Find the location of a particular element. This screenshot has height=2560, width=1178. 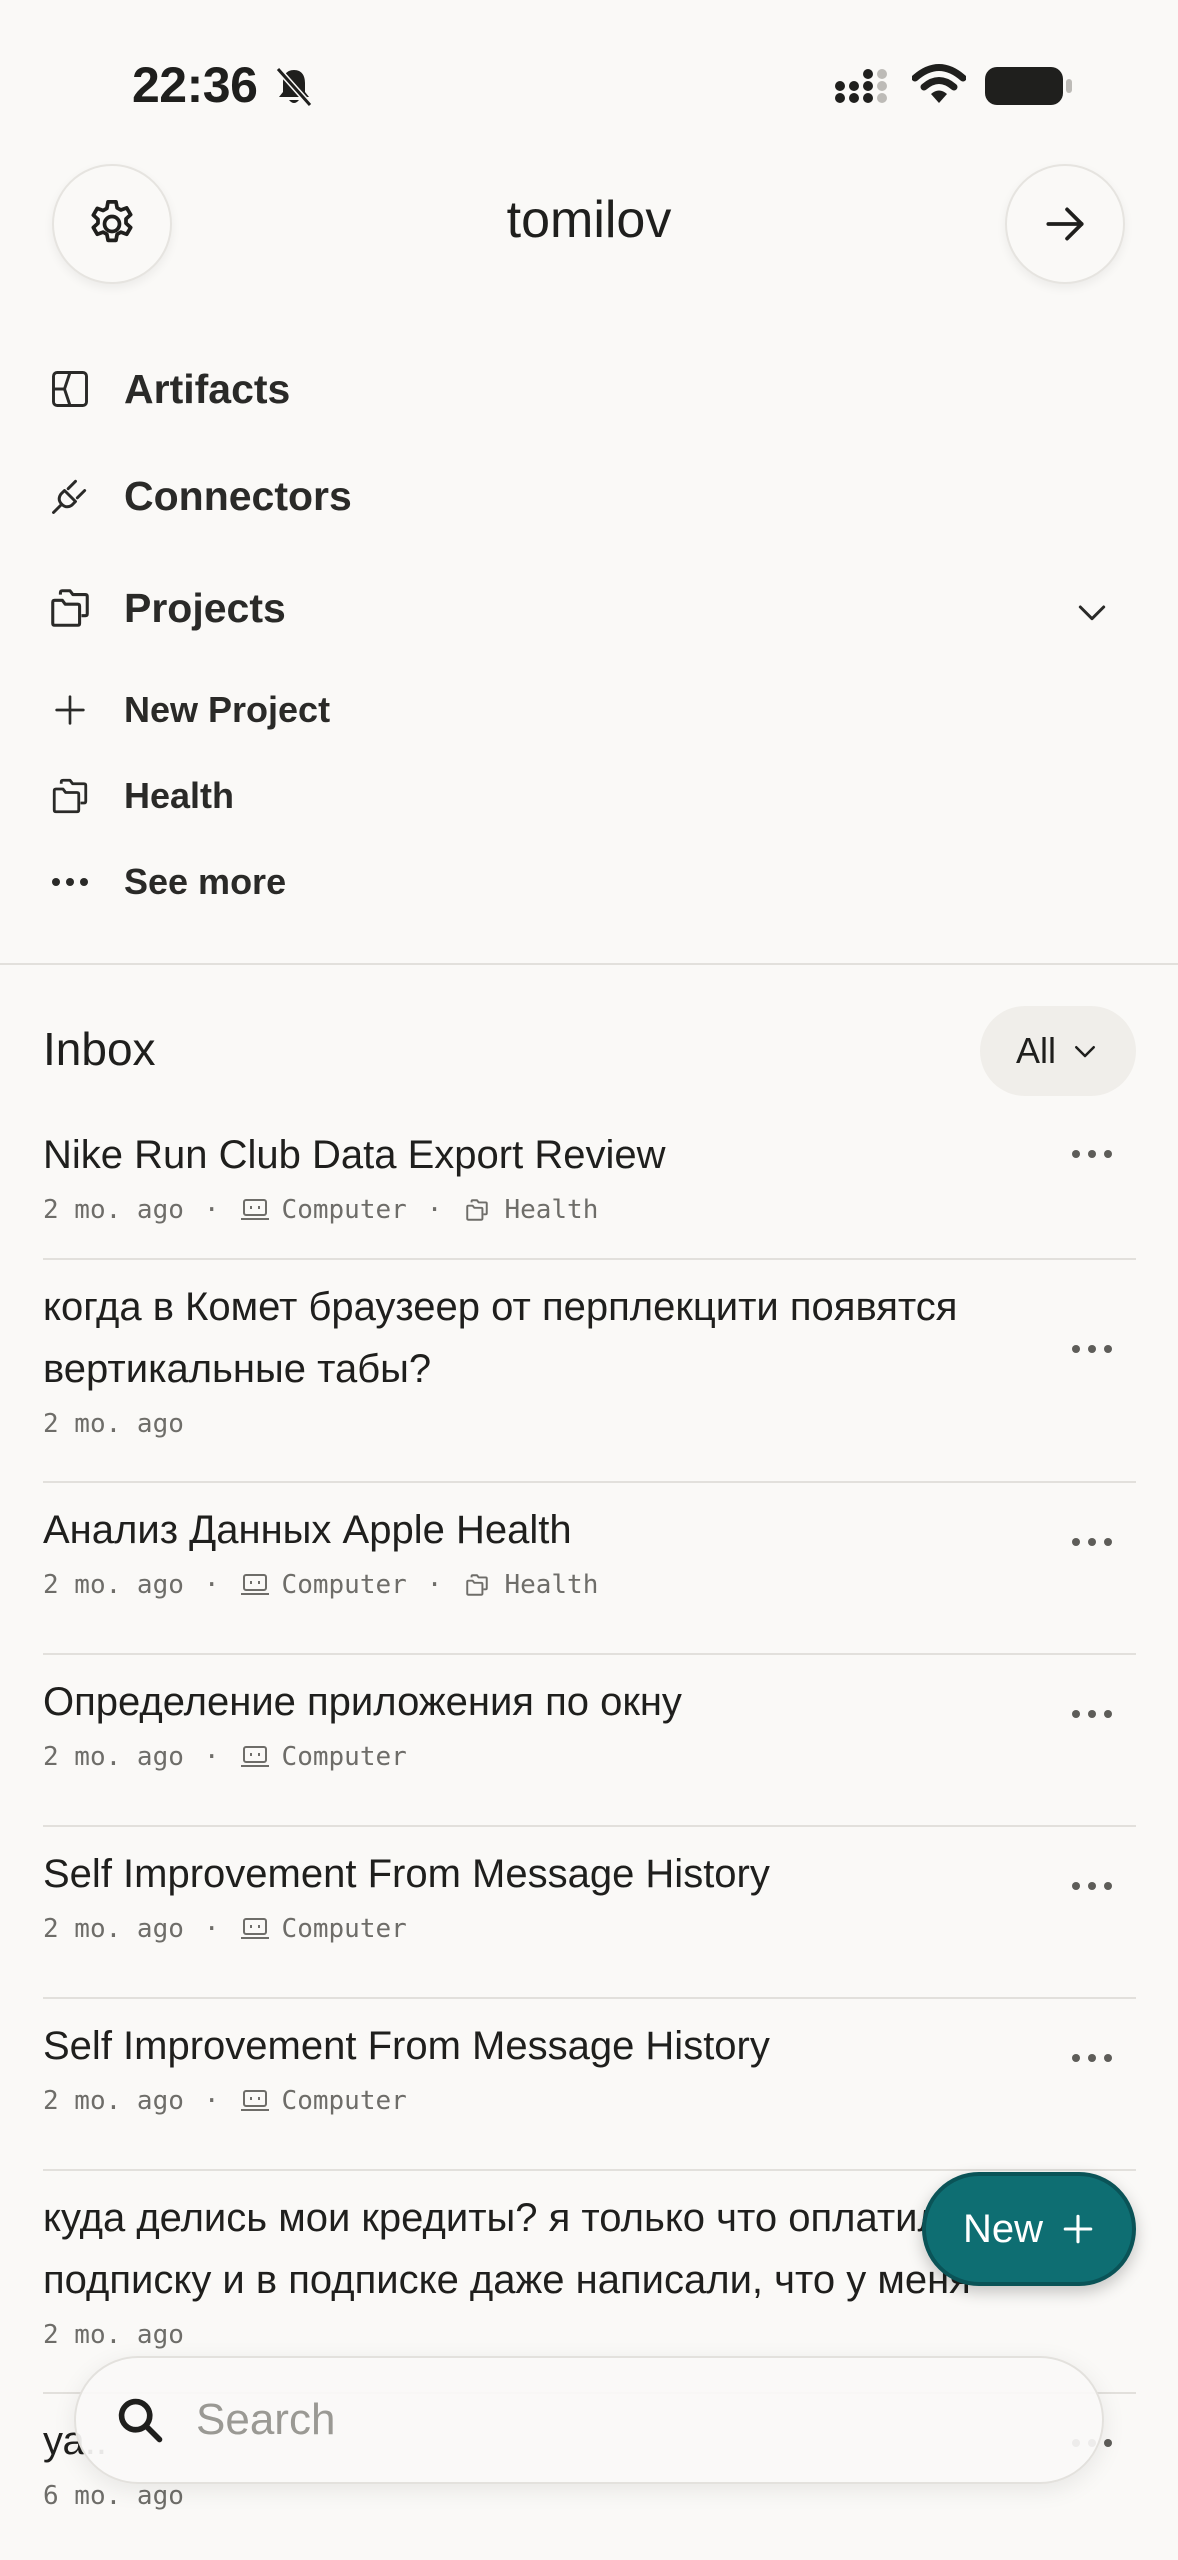

new-button-label: New is located at coordinates (1003, 2228).